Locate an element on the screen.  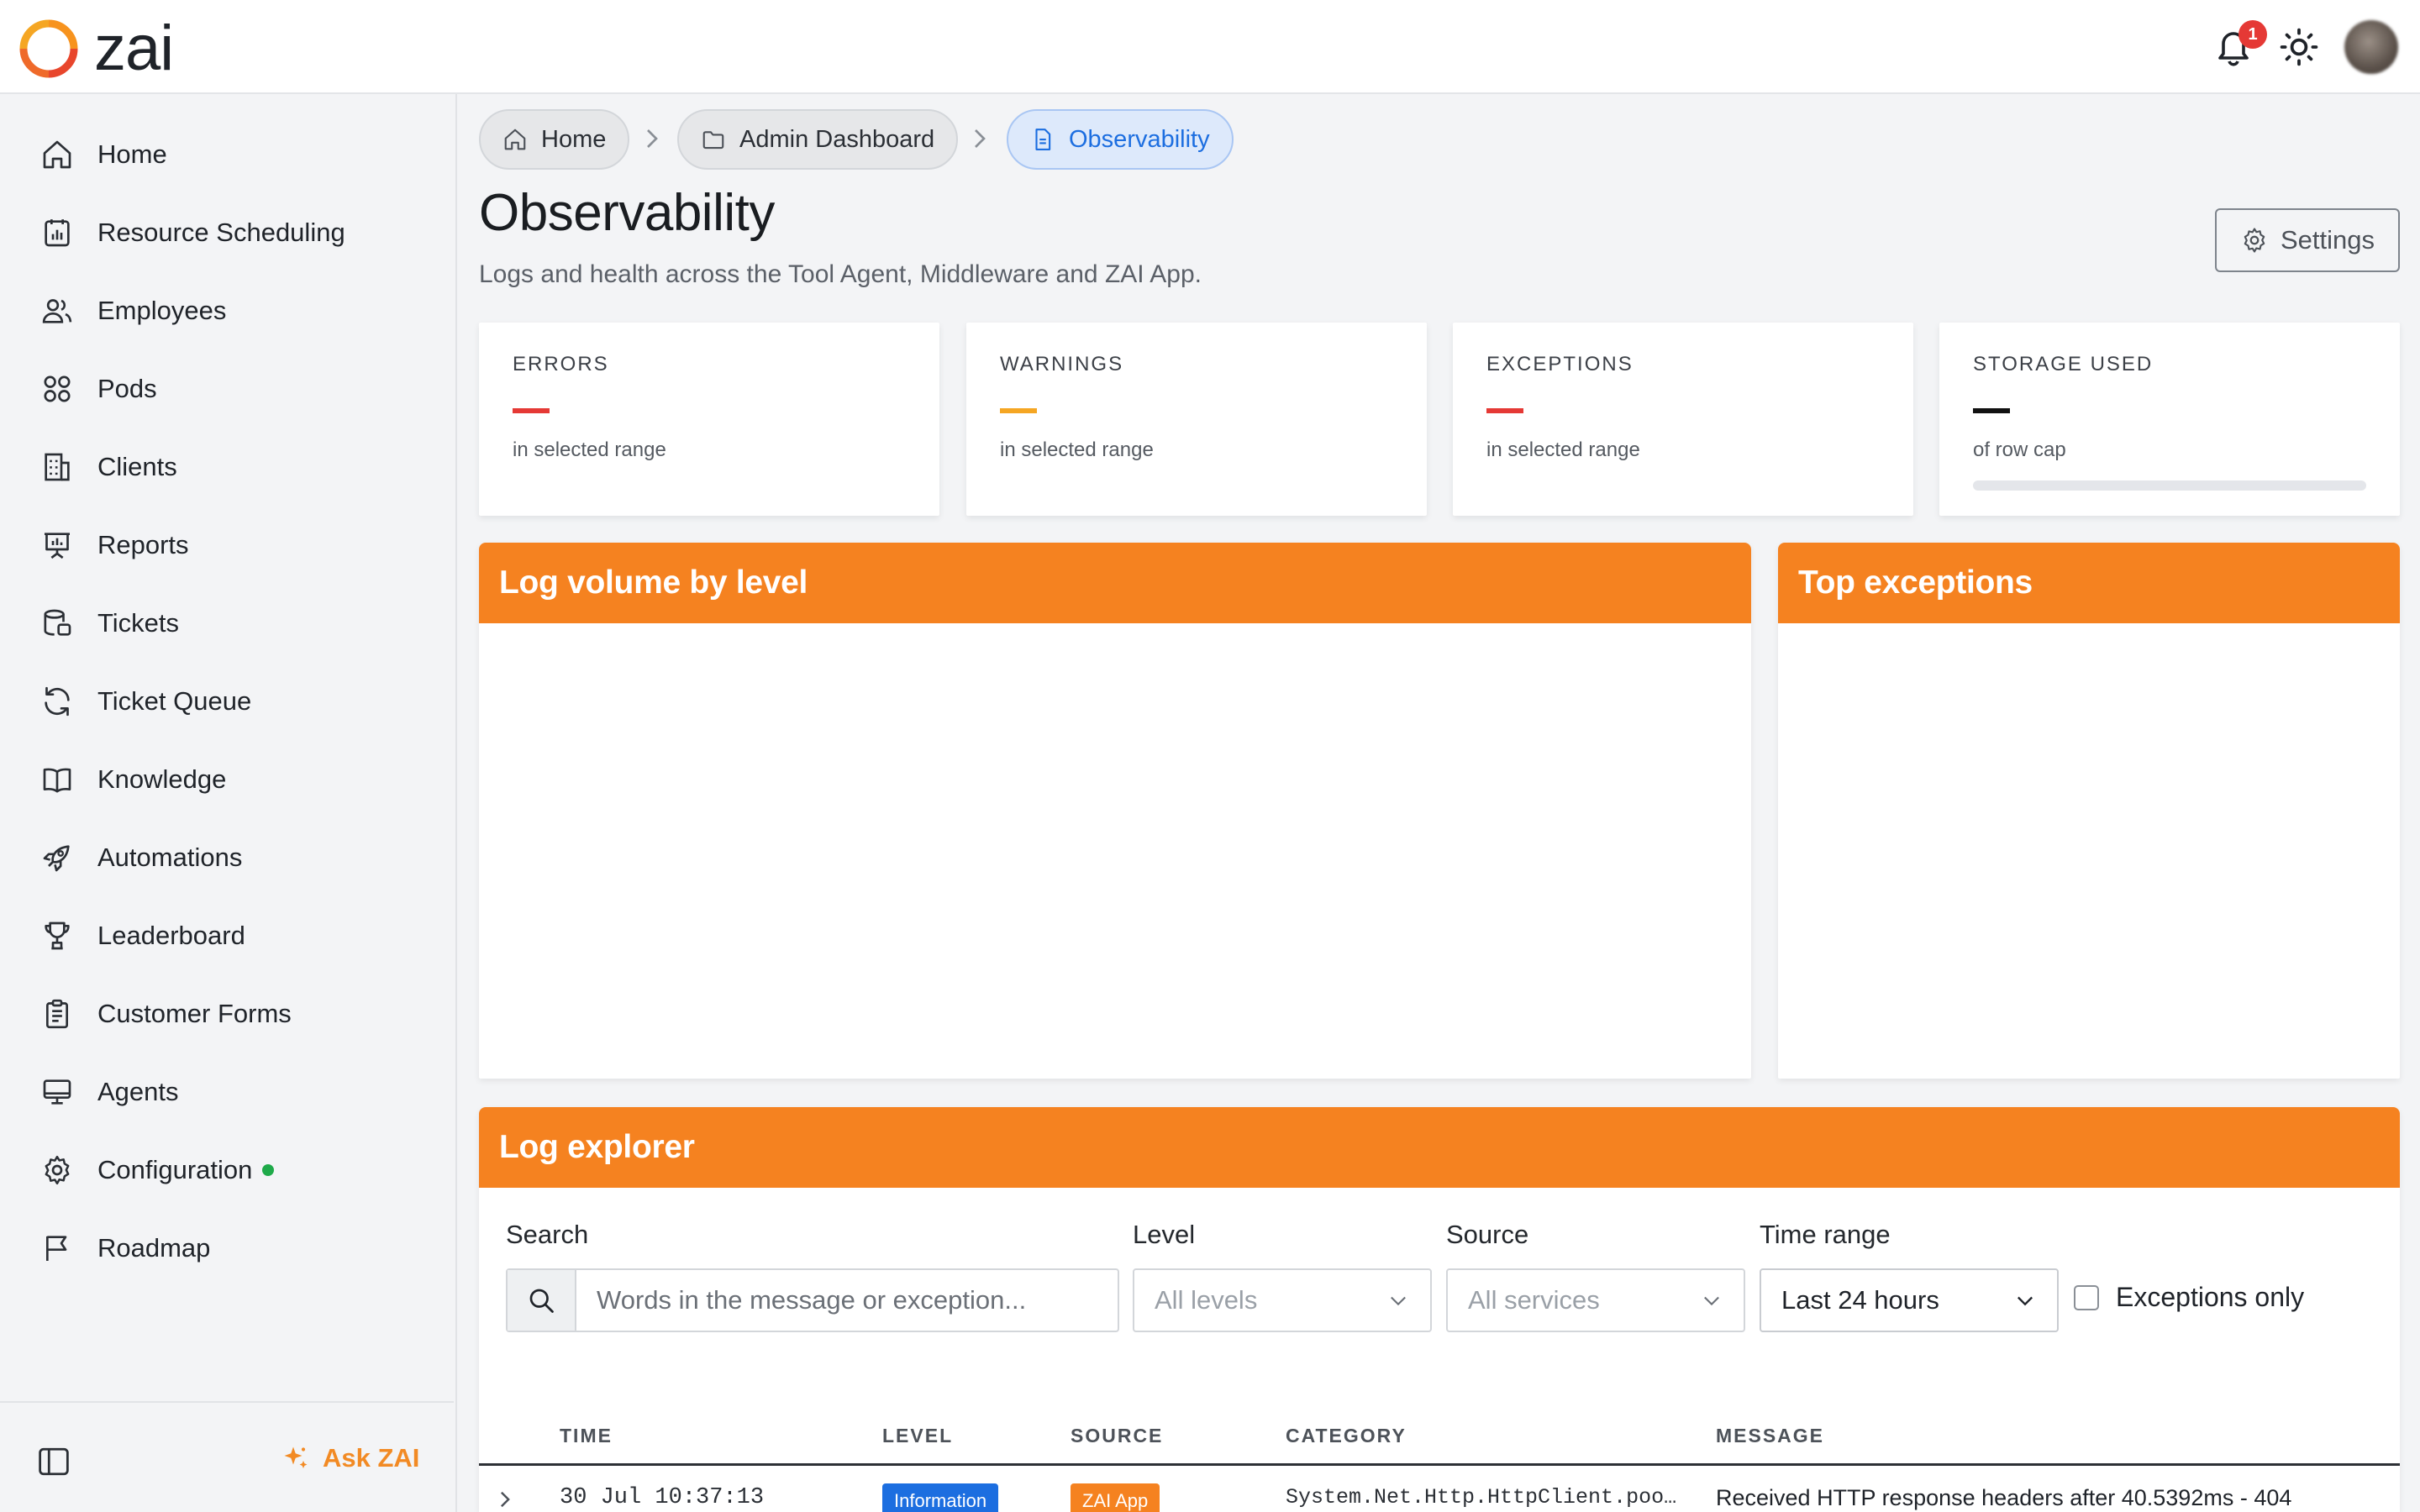
sidebar-item-label: Knowledge is located at coordinates (162, 779).